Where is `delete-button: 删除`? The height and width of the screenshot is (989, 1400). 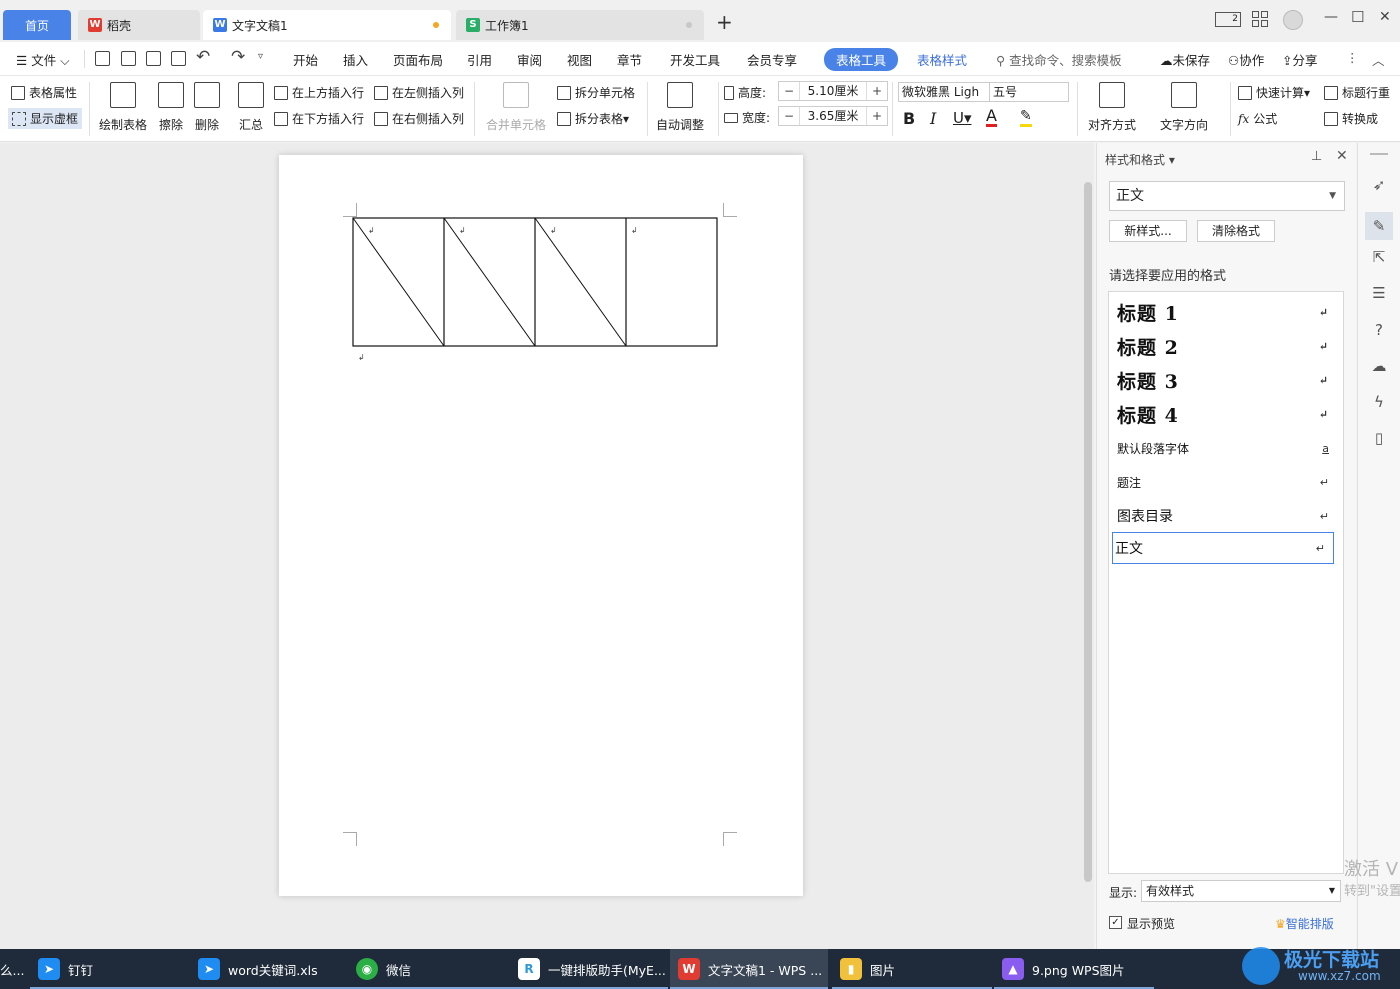 delete-button: 删除 is located at coordinates (207, 107).